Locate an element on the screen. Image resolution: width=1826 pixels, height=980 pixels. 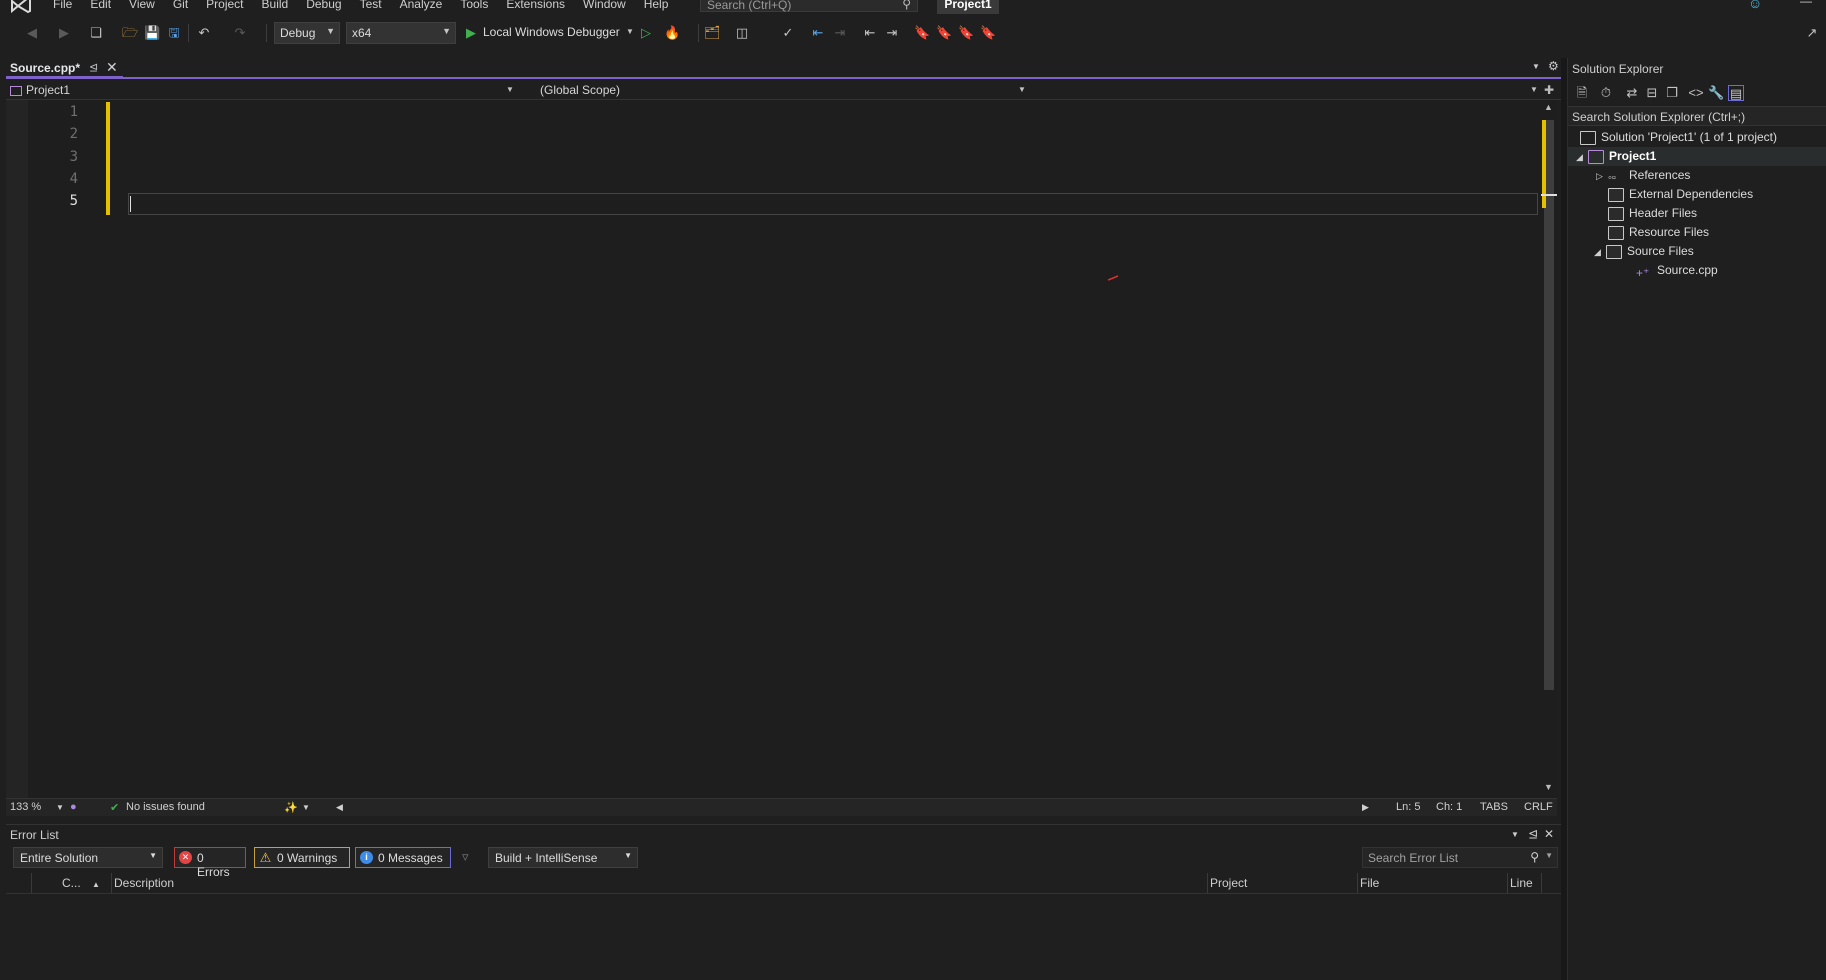
solution-explorer-search-input: Search Solution Explorer (Ctrl+;) is located at coordinates (1697, 116).